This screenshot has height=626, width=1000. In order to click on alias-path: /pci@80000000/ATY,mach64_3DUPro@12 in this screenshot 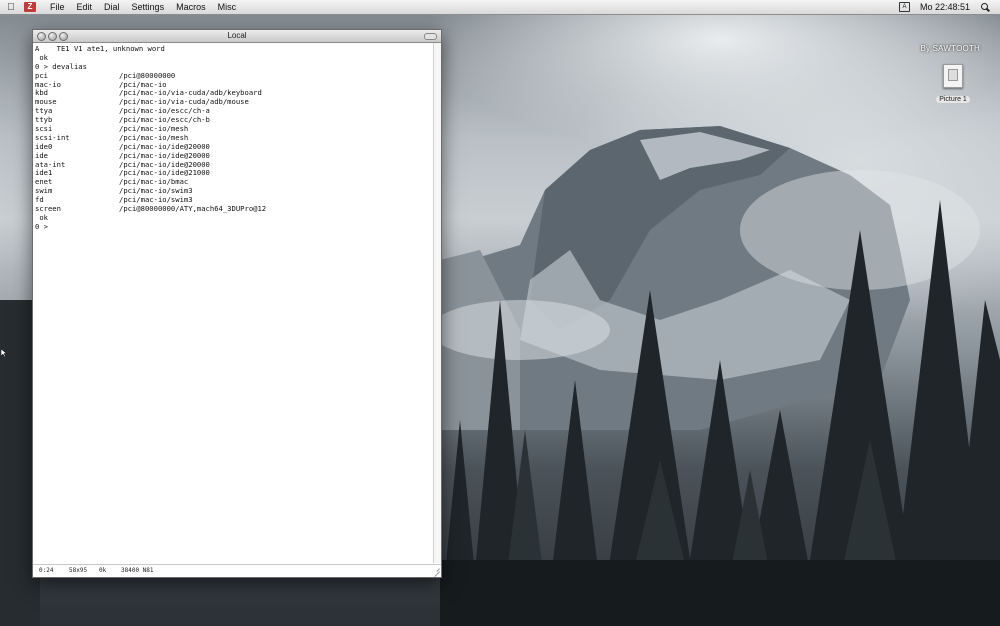, I will do `click(193, 209)`.